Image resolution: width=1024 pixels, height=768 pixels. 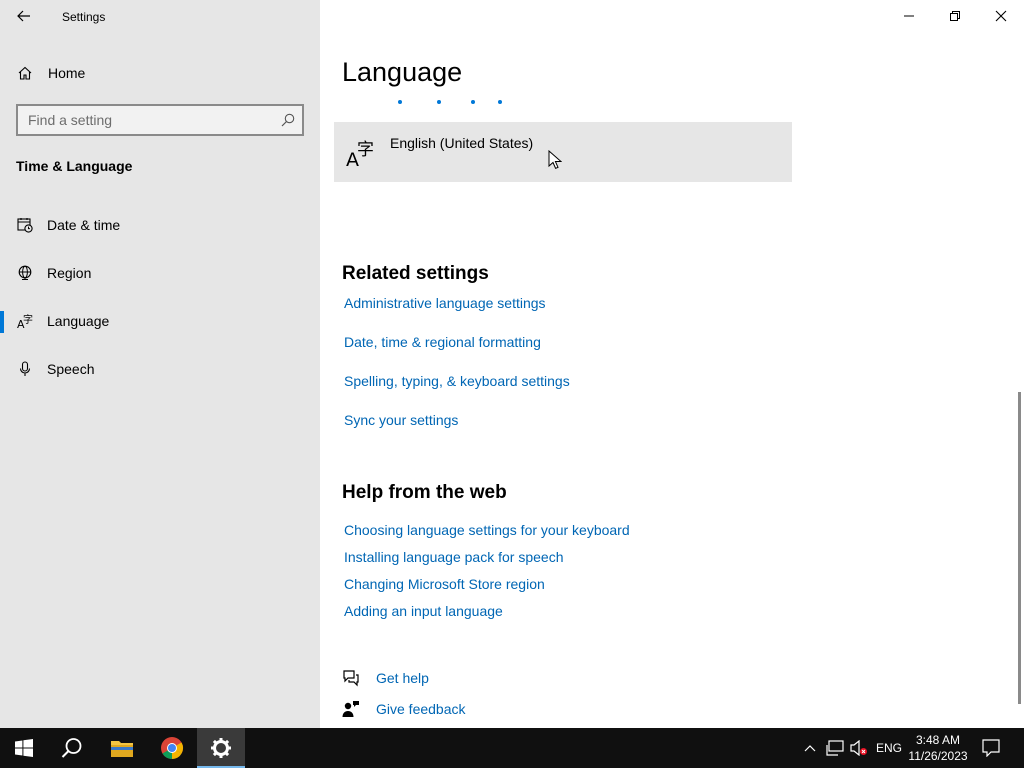 What do you see at coordinates (938, 748) in the screenshot?
I see `clock: 3:48 AM 11/26/2023` at bounding box center [938, 748].